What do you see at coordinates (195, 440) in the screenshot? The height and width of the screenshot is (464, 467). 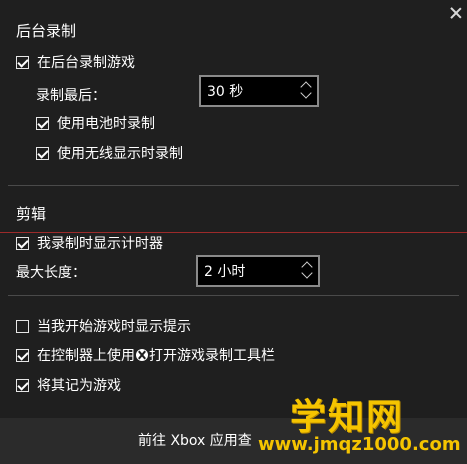 I see `go-to-xbox-app-button: 前往 Xbox 应用查` at bounding box center [195, 440].